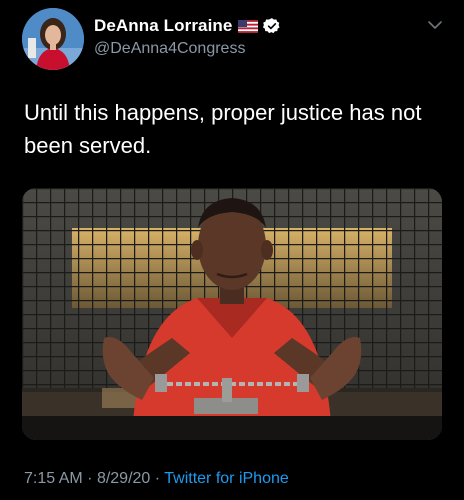 The width and height of the screenshot is (464, 500). What do you see at coordinates (248, 26) in the screenshot?
I see `us-flag-icon` at bounding box center [248, 26].